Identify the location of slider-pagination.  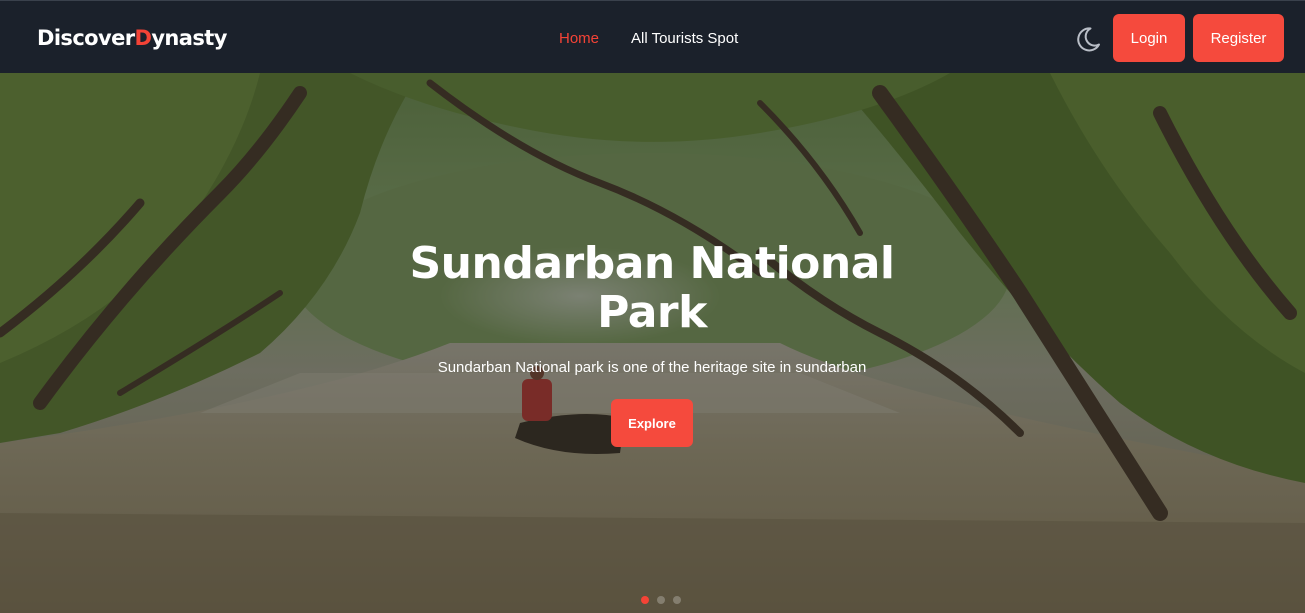
(661, 600).